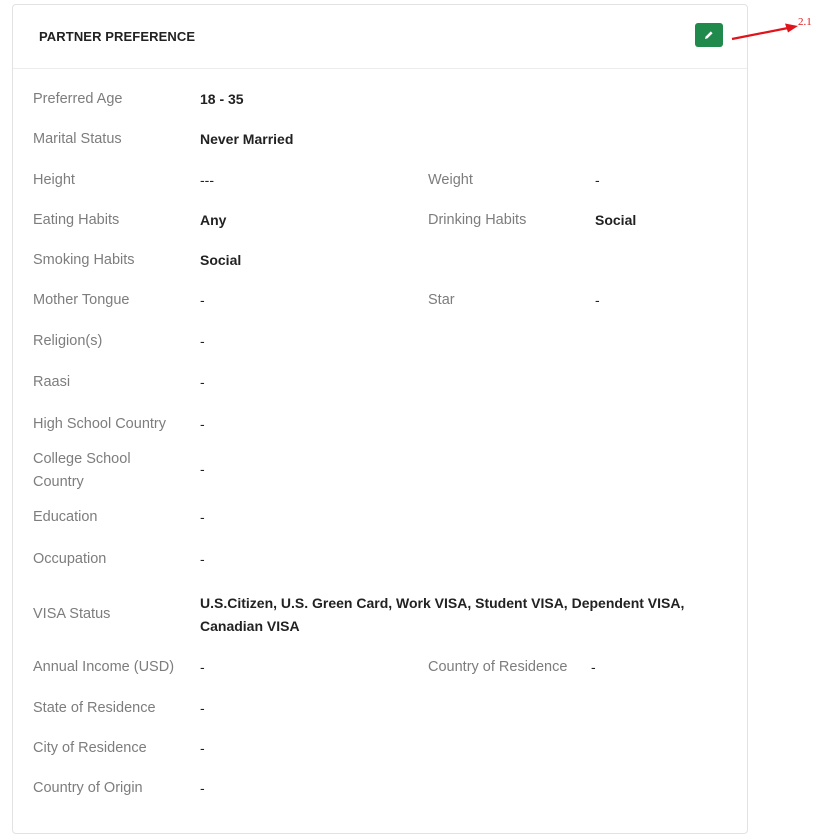 The height and width of the screenshot is (834, 819). Describe the element at coordinates (250, 626) in the screenshot. I see `visa-status-value-line2: Canadian VISA` at that location.